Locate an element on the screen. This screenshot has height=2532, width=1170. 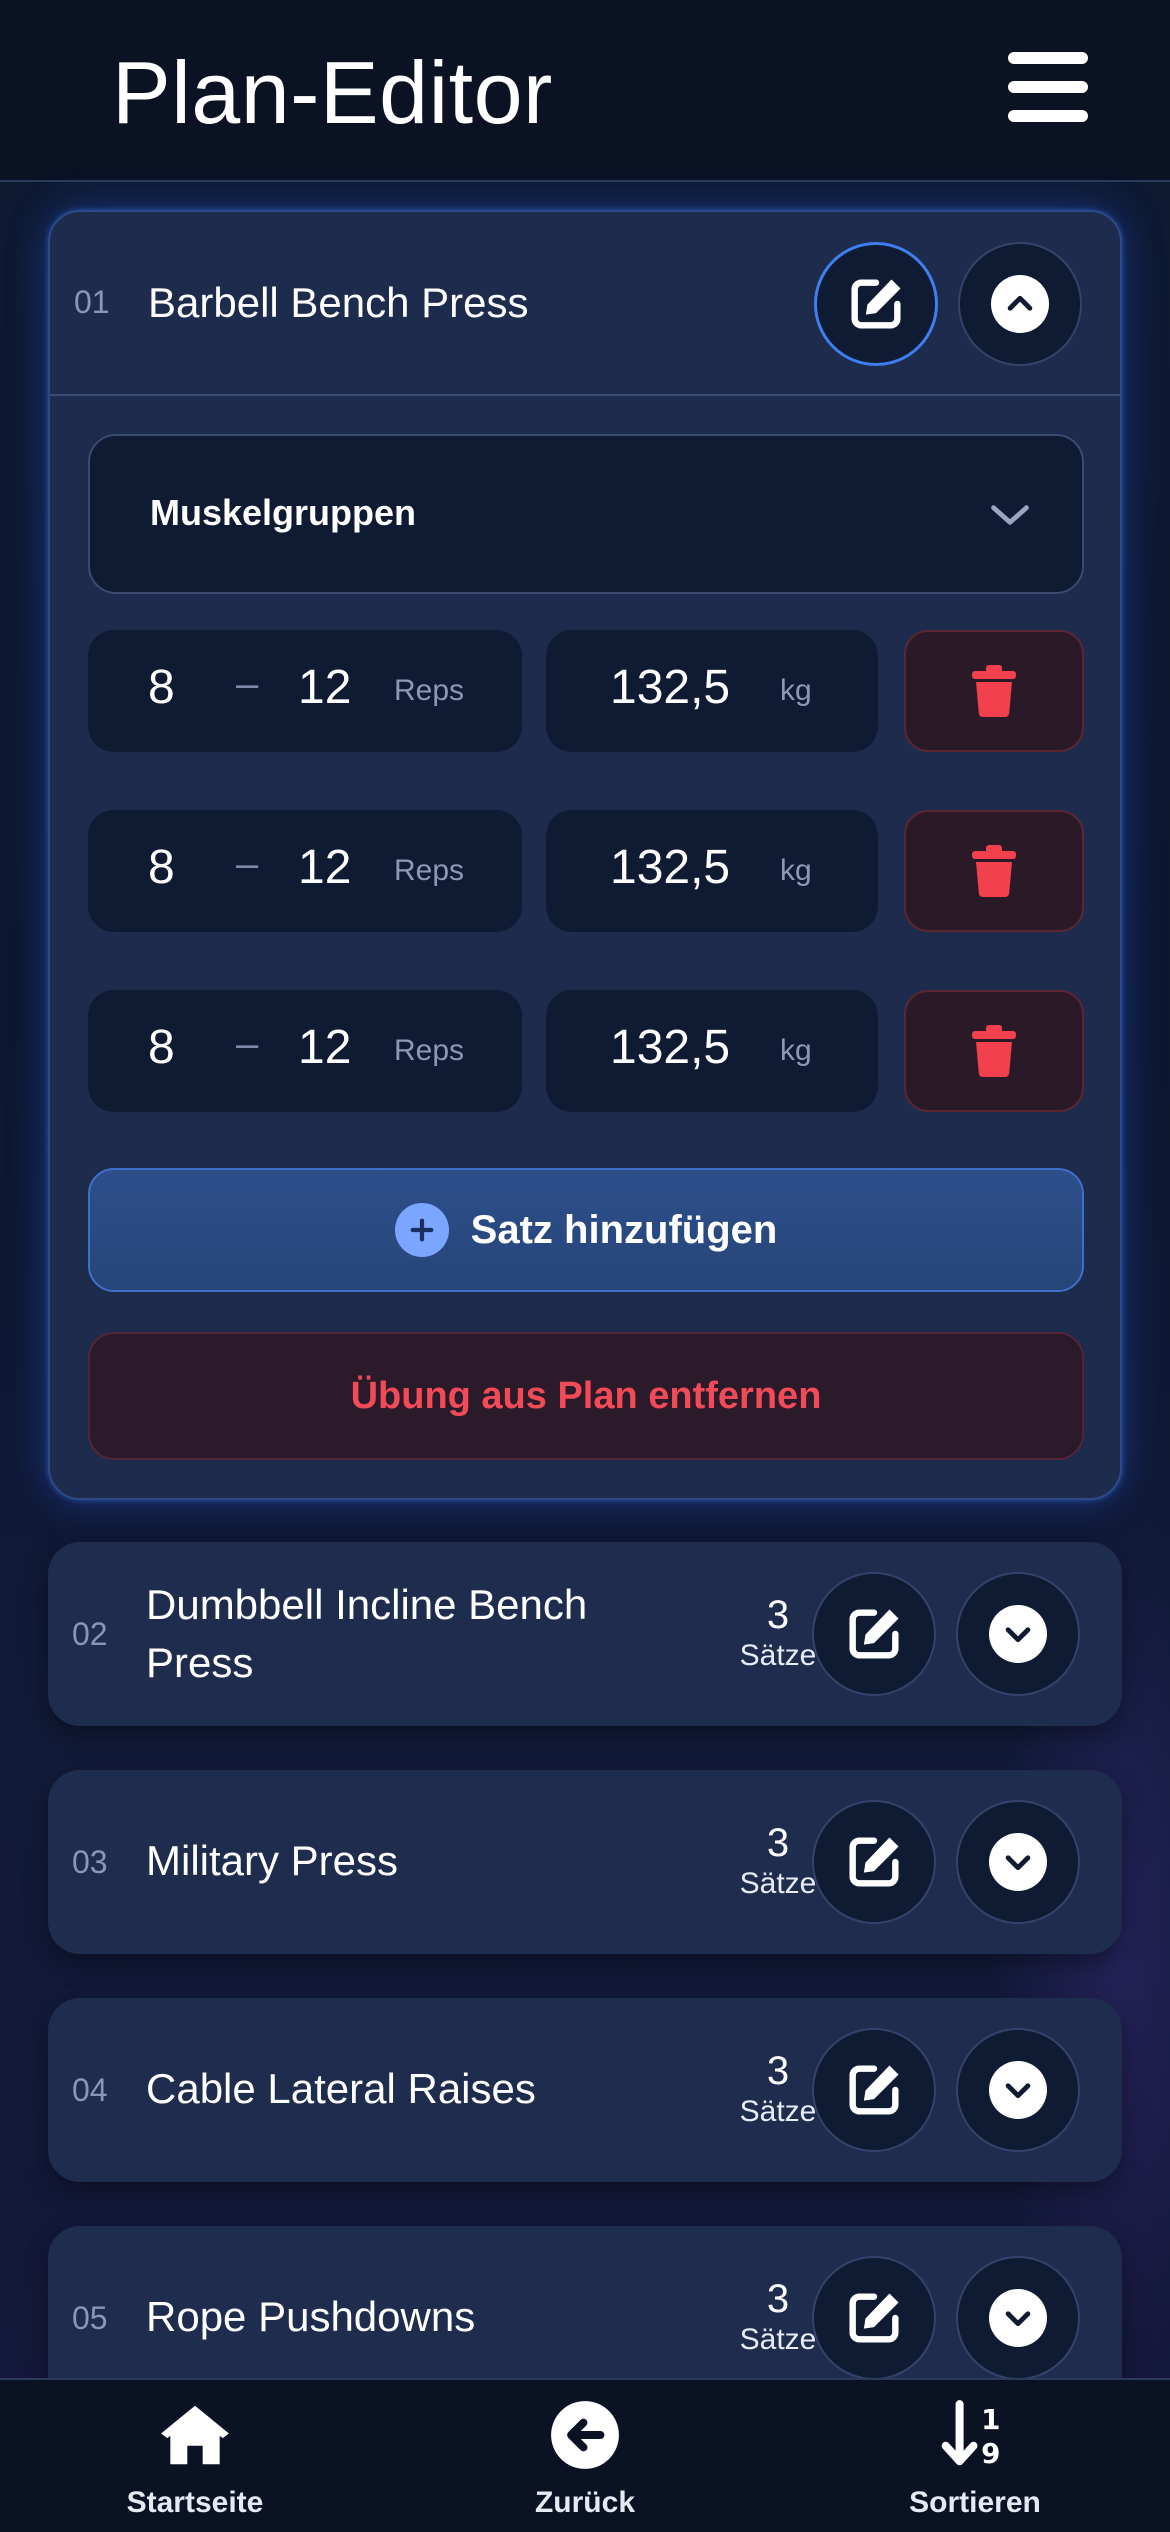
sort-numeric-icon: 1 9 is located at coordinates (970, 2435).